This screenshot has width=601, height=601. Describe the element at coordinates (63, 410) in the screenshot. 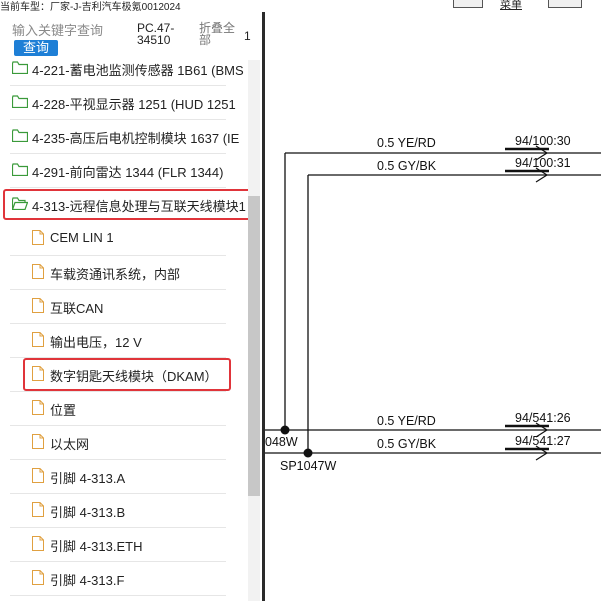

I see `tree-item-label: 位置` at that location.